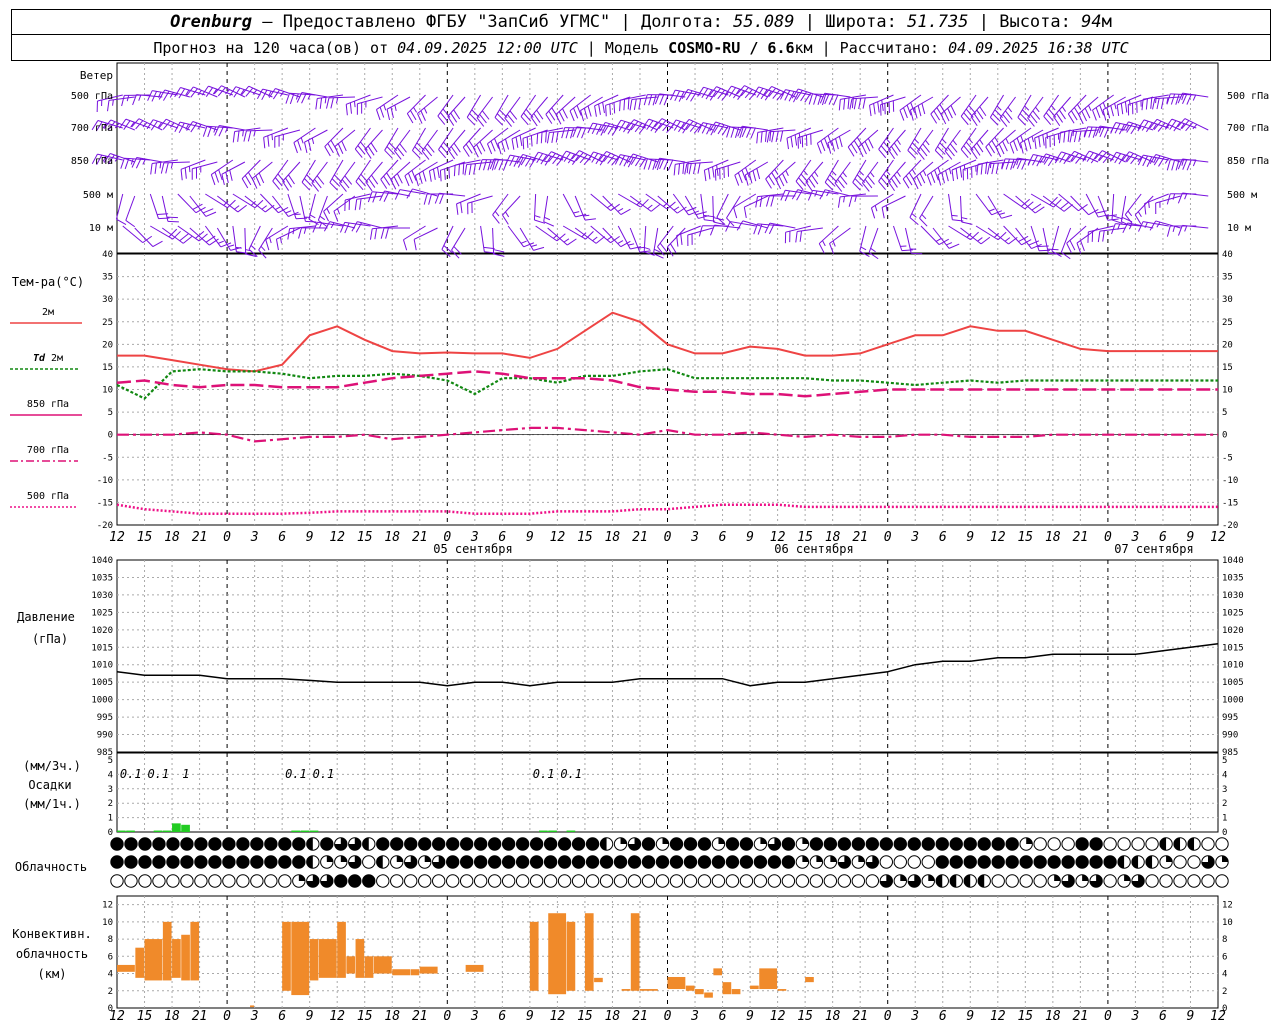 Image resolution: width=1280 pixels, height=1024 pixels. What do you see at coordinates (48, 450) in the screenshot?
I see `legend-700-label: 700 гПа` at bounding box center [48, 450].